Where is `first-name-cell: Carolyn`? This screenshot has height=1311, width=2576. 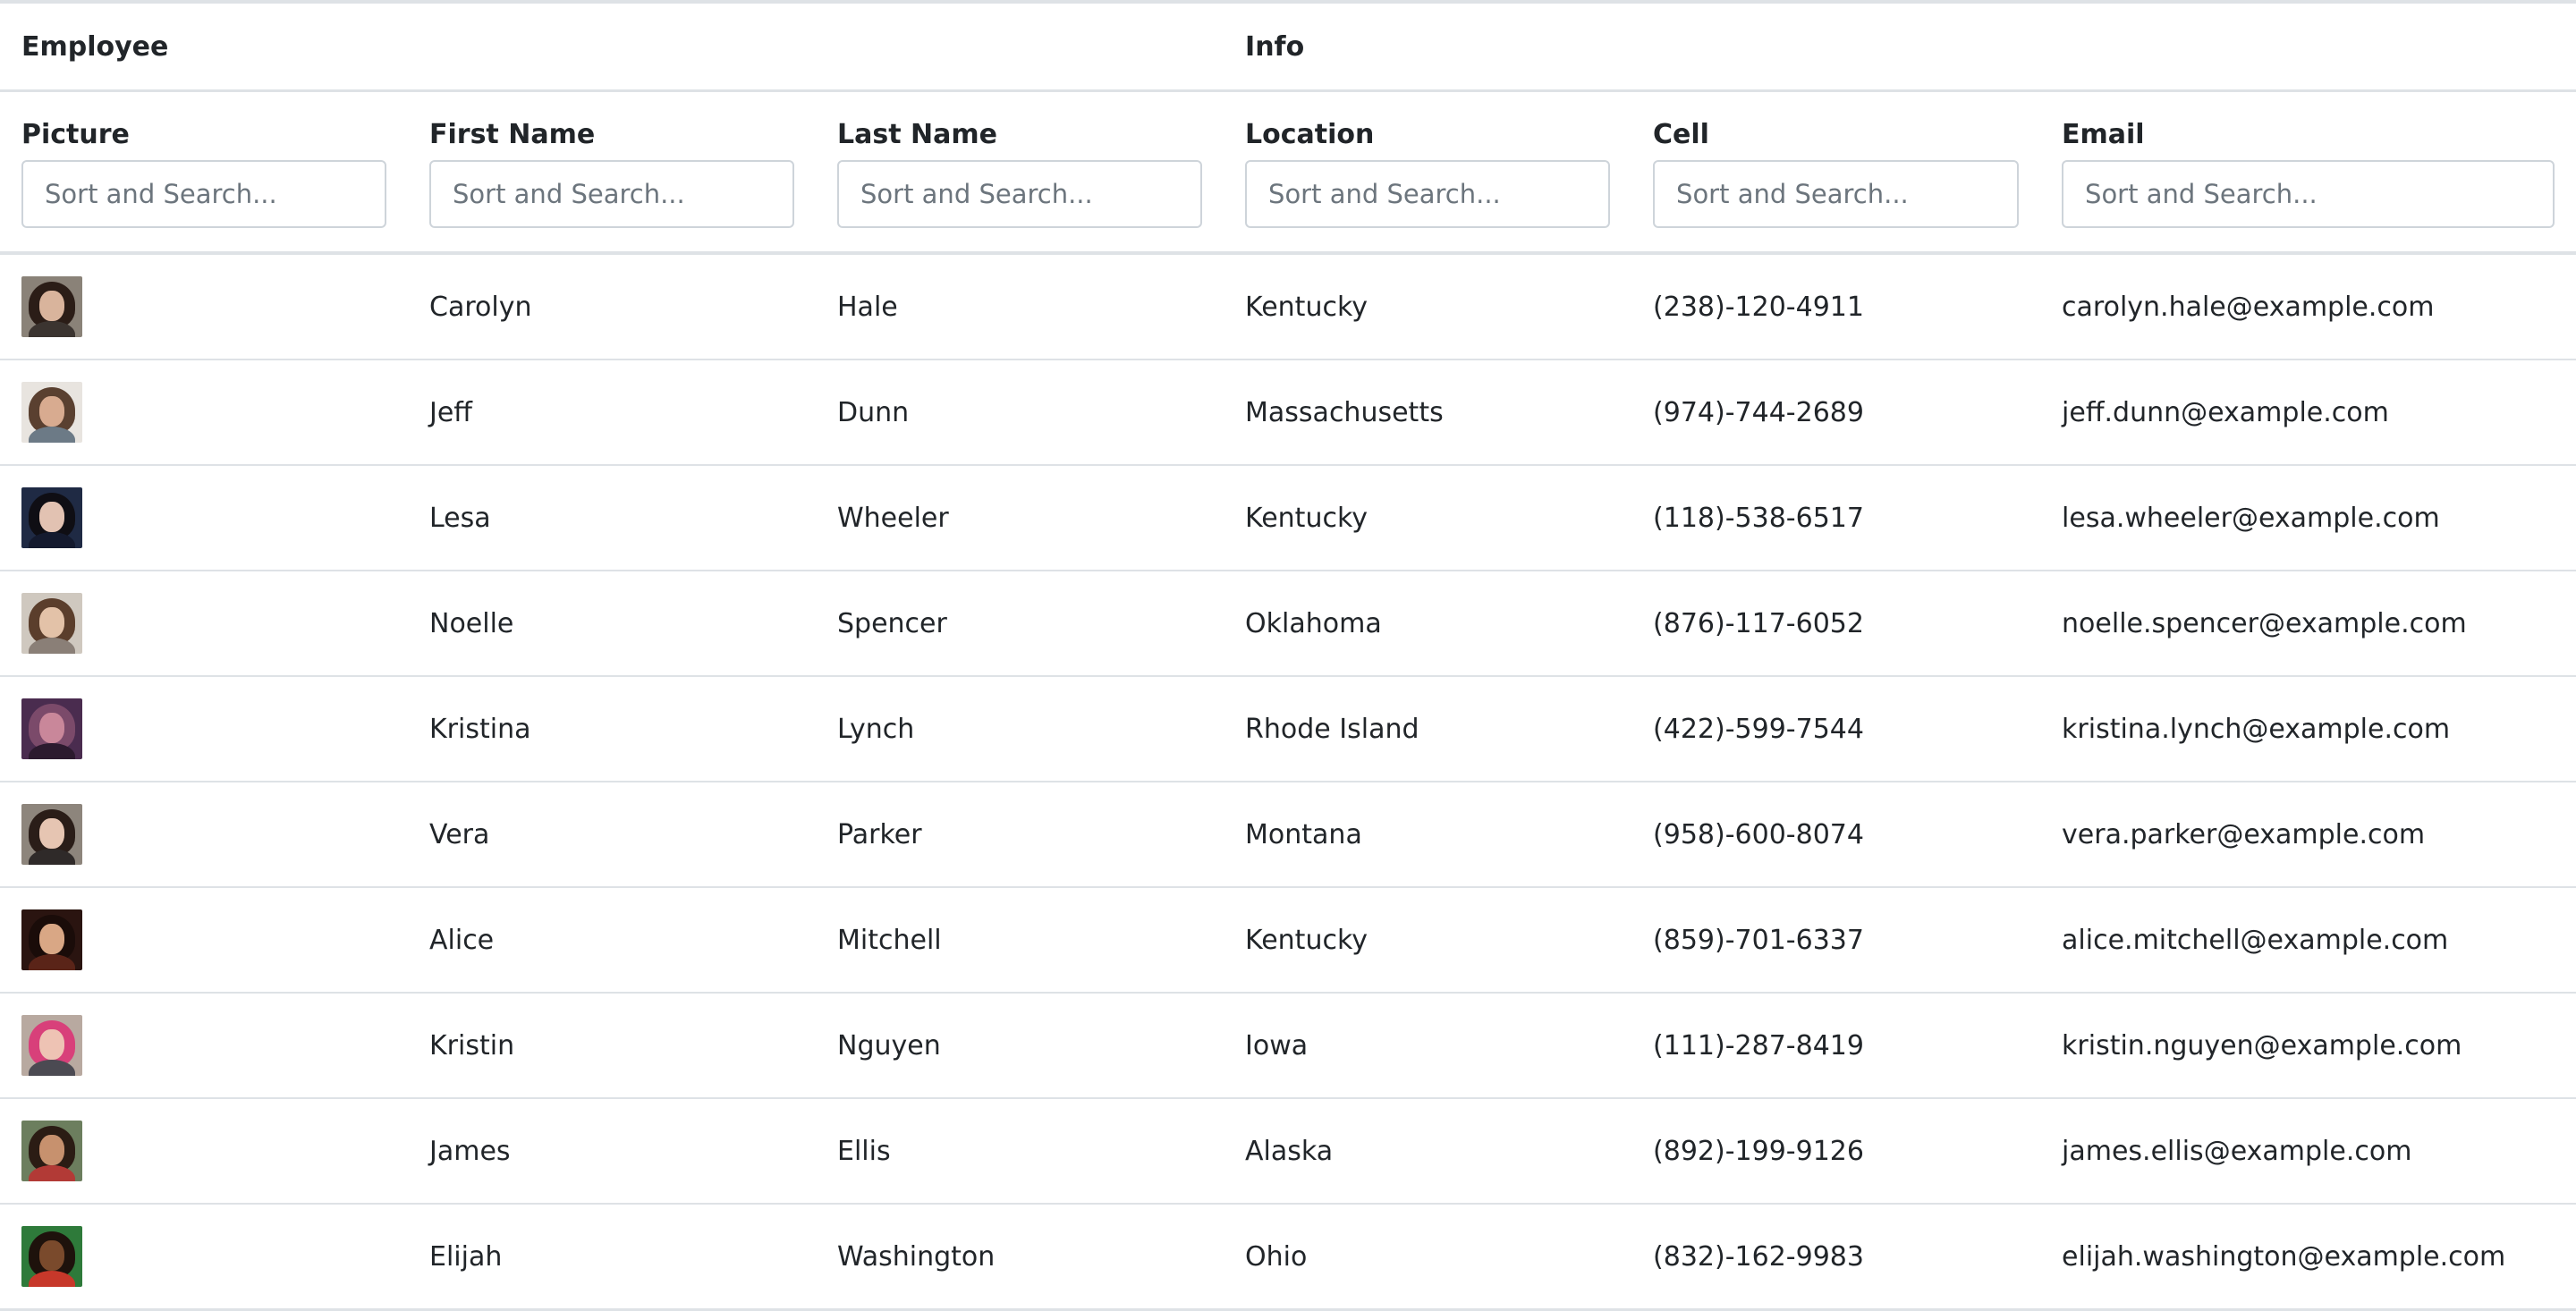
first-name-cell: Carolyn is located at coordinates (612, 306).